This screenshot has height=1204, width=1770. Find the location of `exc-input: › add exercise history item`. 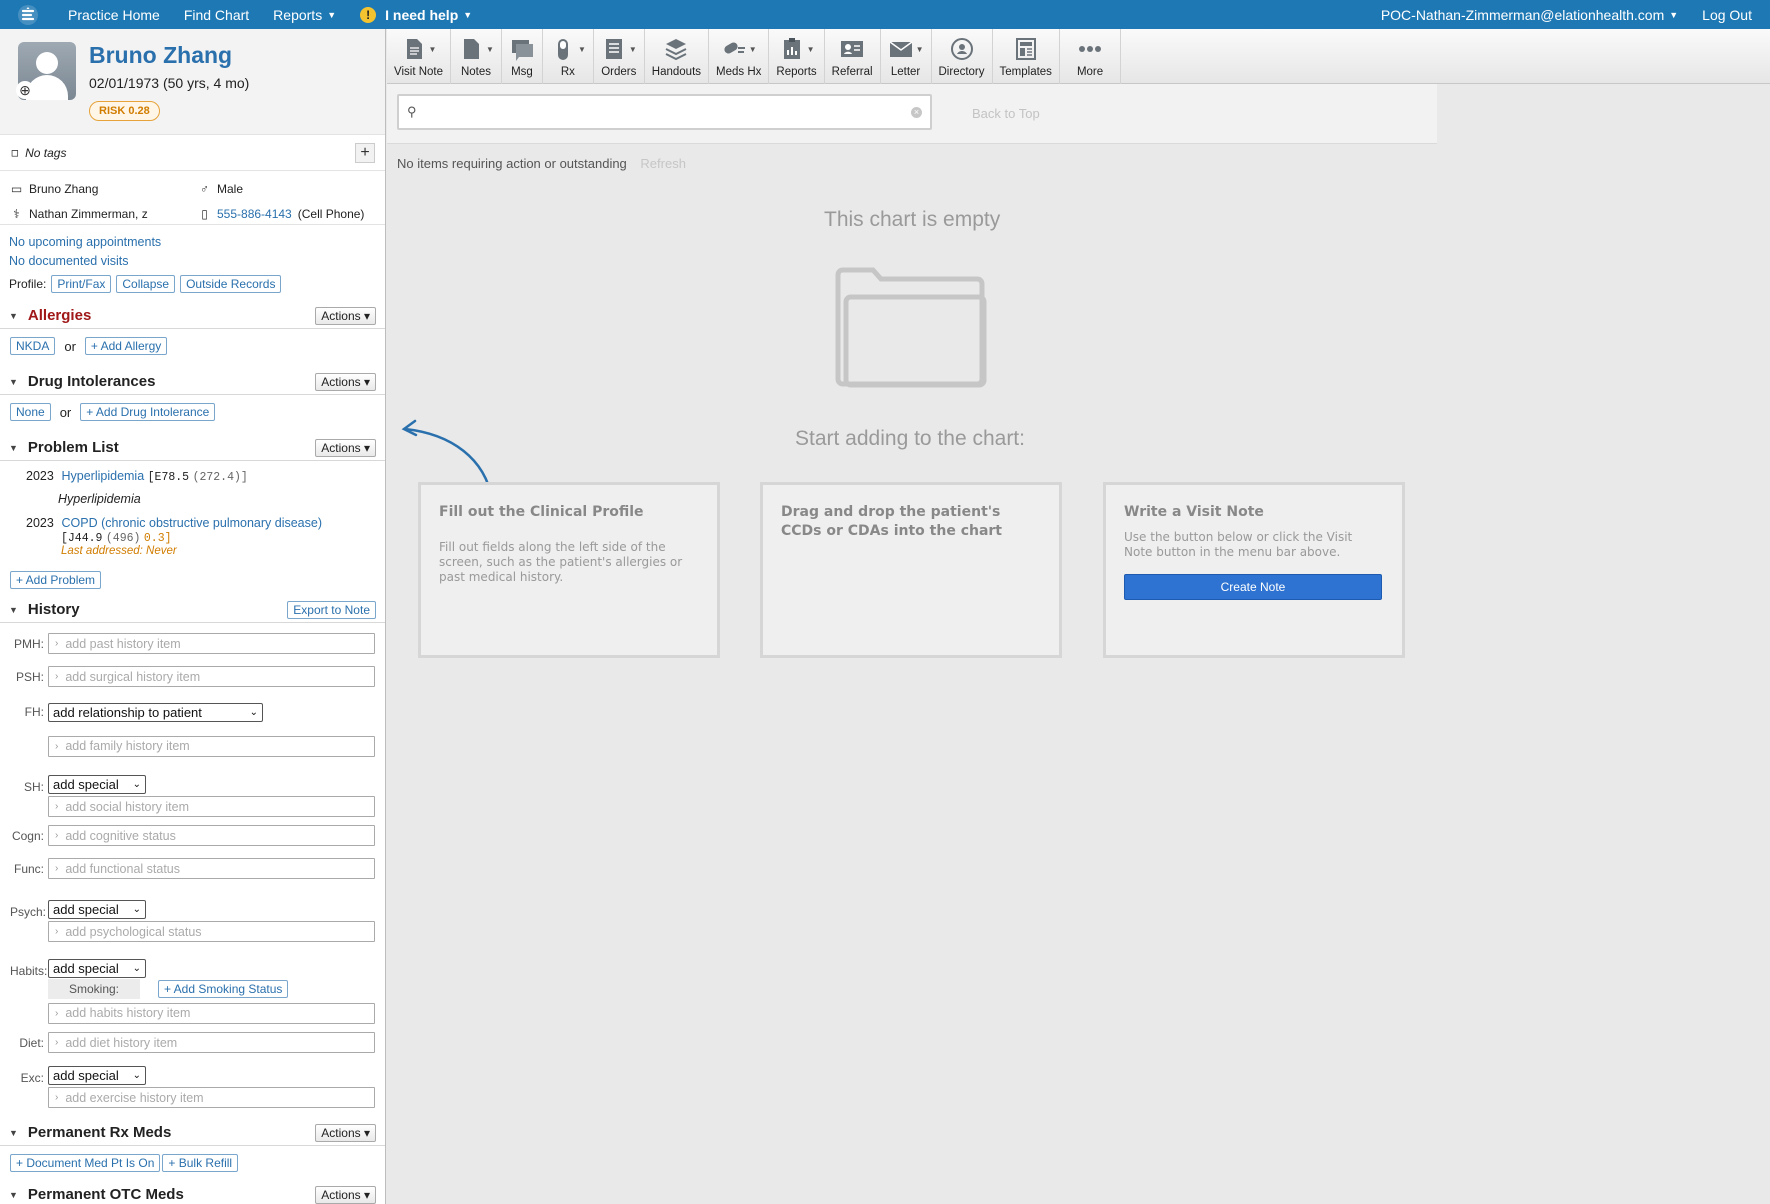

exc-input: › add exercise history item is located at coordinates (211, 1097).